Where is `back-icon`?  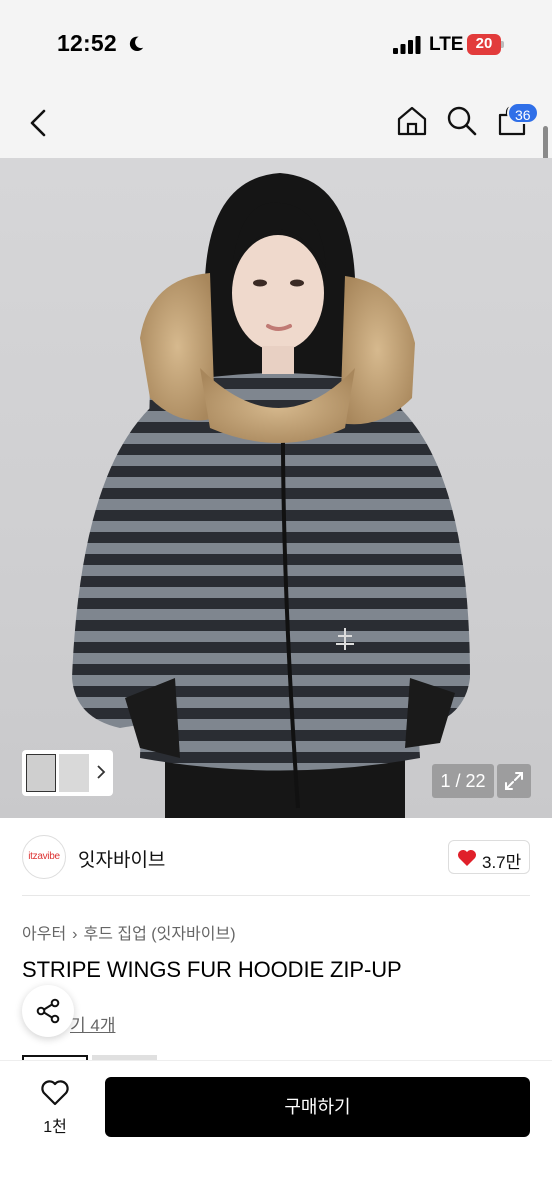 back-icon is located at coordinates (39, 123).